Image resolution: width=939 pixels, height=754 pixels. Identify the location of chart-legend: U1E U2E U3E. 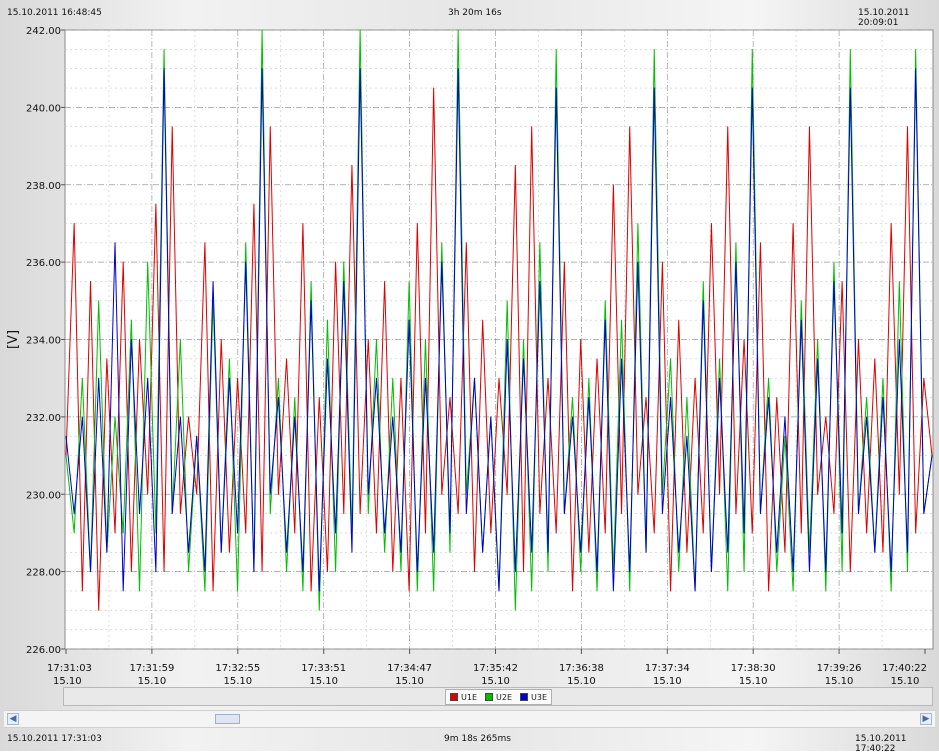
(498, 697).